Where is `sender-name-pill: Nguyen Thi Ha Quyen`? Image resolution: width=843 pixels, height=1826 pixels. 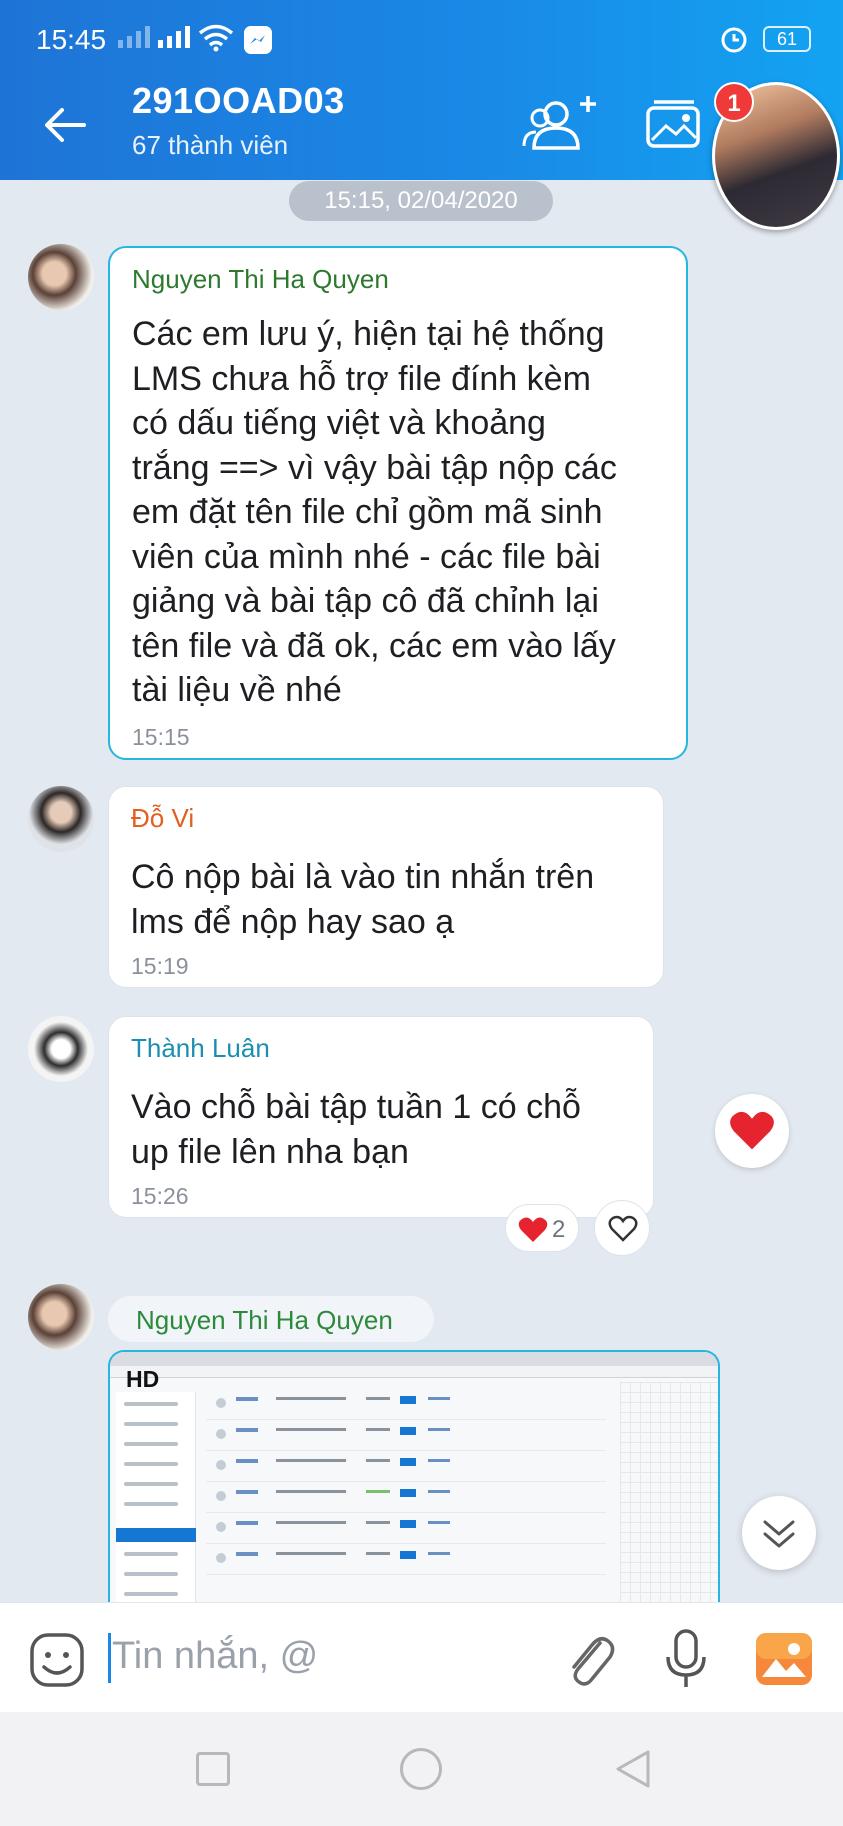 sender-name-pill: Nguyen Thi Ha Quyen is located at coordinates (271, 1319).